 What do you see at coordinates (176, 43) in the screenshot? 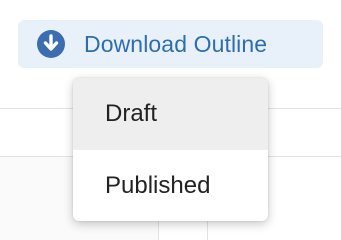
I see `download-outline-label: Download Outline` at bounding box center [176, 43].